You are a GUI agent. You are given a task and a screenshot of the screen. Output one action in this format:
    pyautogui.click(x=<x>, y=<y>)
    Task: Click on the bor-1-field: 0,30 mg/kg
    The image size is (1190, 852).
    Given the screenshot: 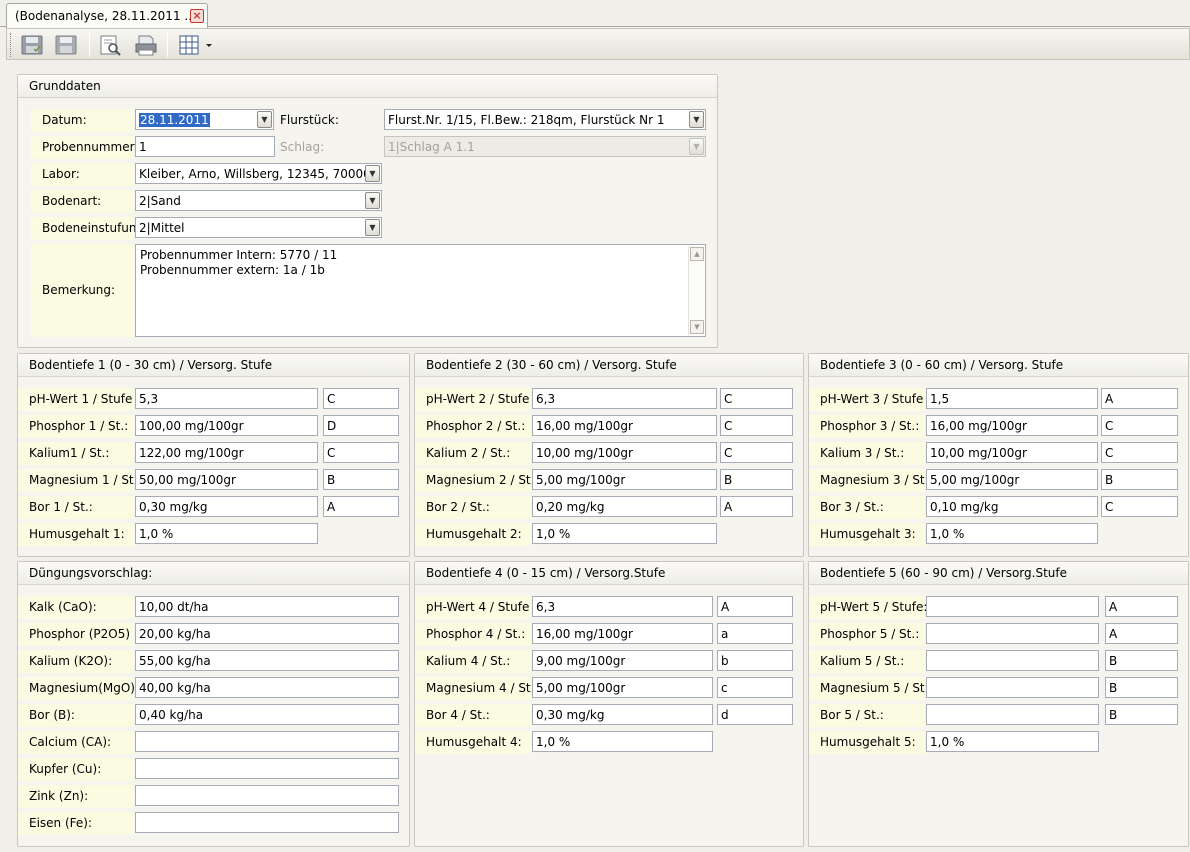 What is the action you would take?
    pyautogui.click(x=226, y=506)
    